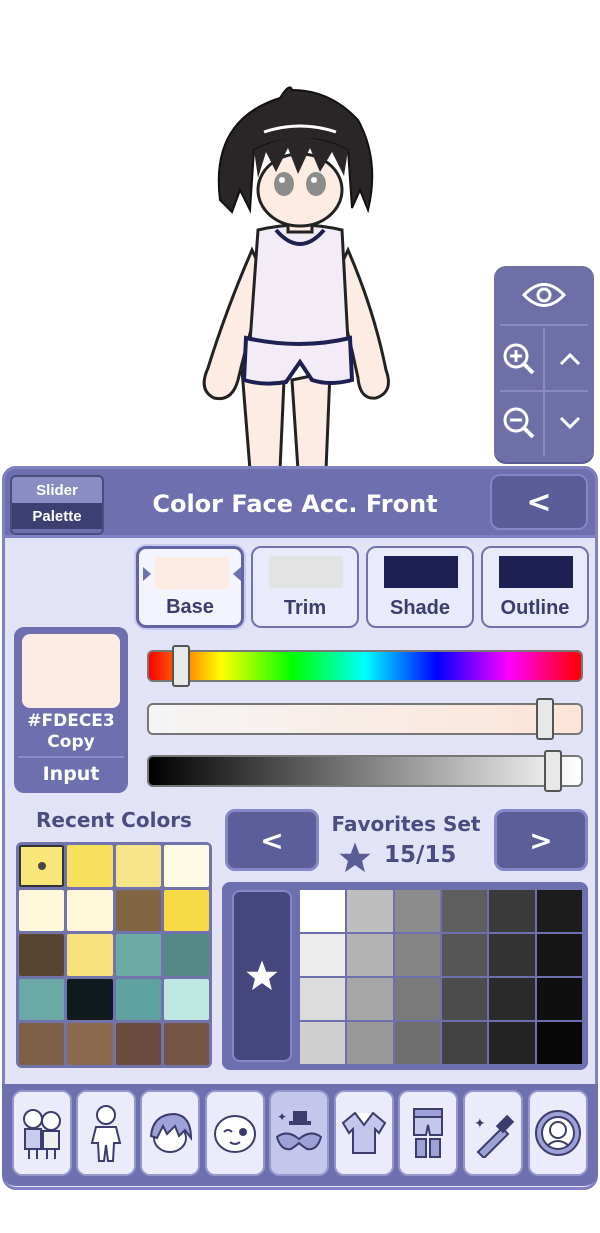 The image size is (600, 1233). I want to click on copy-button: Copy, so click(71, 742).